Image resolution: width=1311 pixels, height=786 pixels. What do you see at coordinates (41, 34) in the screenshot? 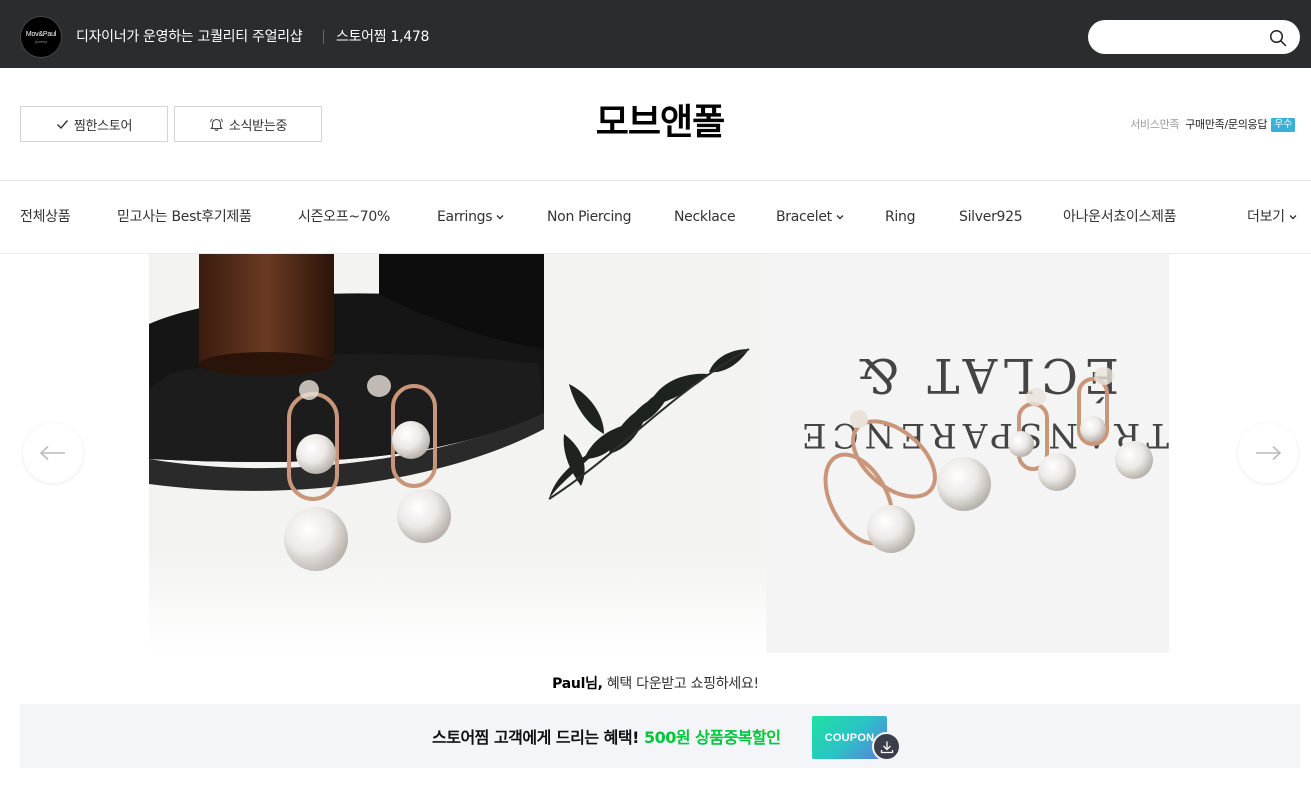
I see `logo-text: Mov&Paul` at bounding box center [41, 34].